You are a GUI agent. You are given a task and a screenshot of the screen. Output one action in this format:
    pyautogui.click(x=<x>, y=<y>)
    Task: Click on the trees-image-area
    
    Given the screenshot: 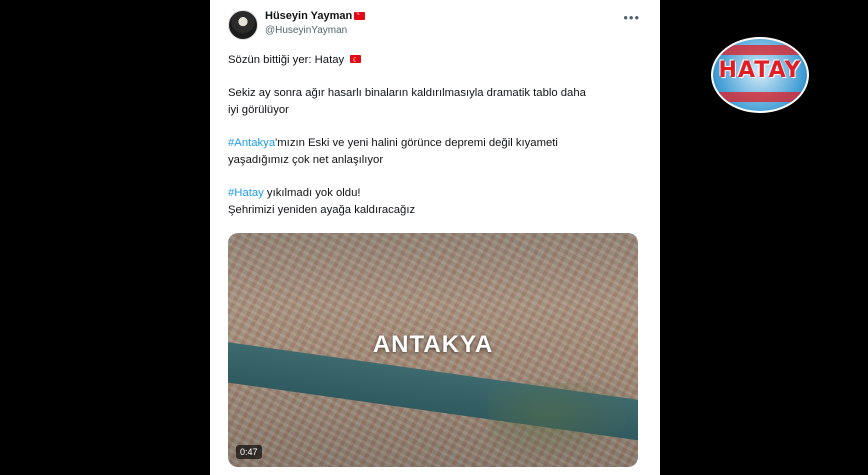 What is the action you would take?
    pyautogui.click(x=563, y=423)
    